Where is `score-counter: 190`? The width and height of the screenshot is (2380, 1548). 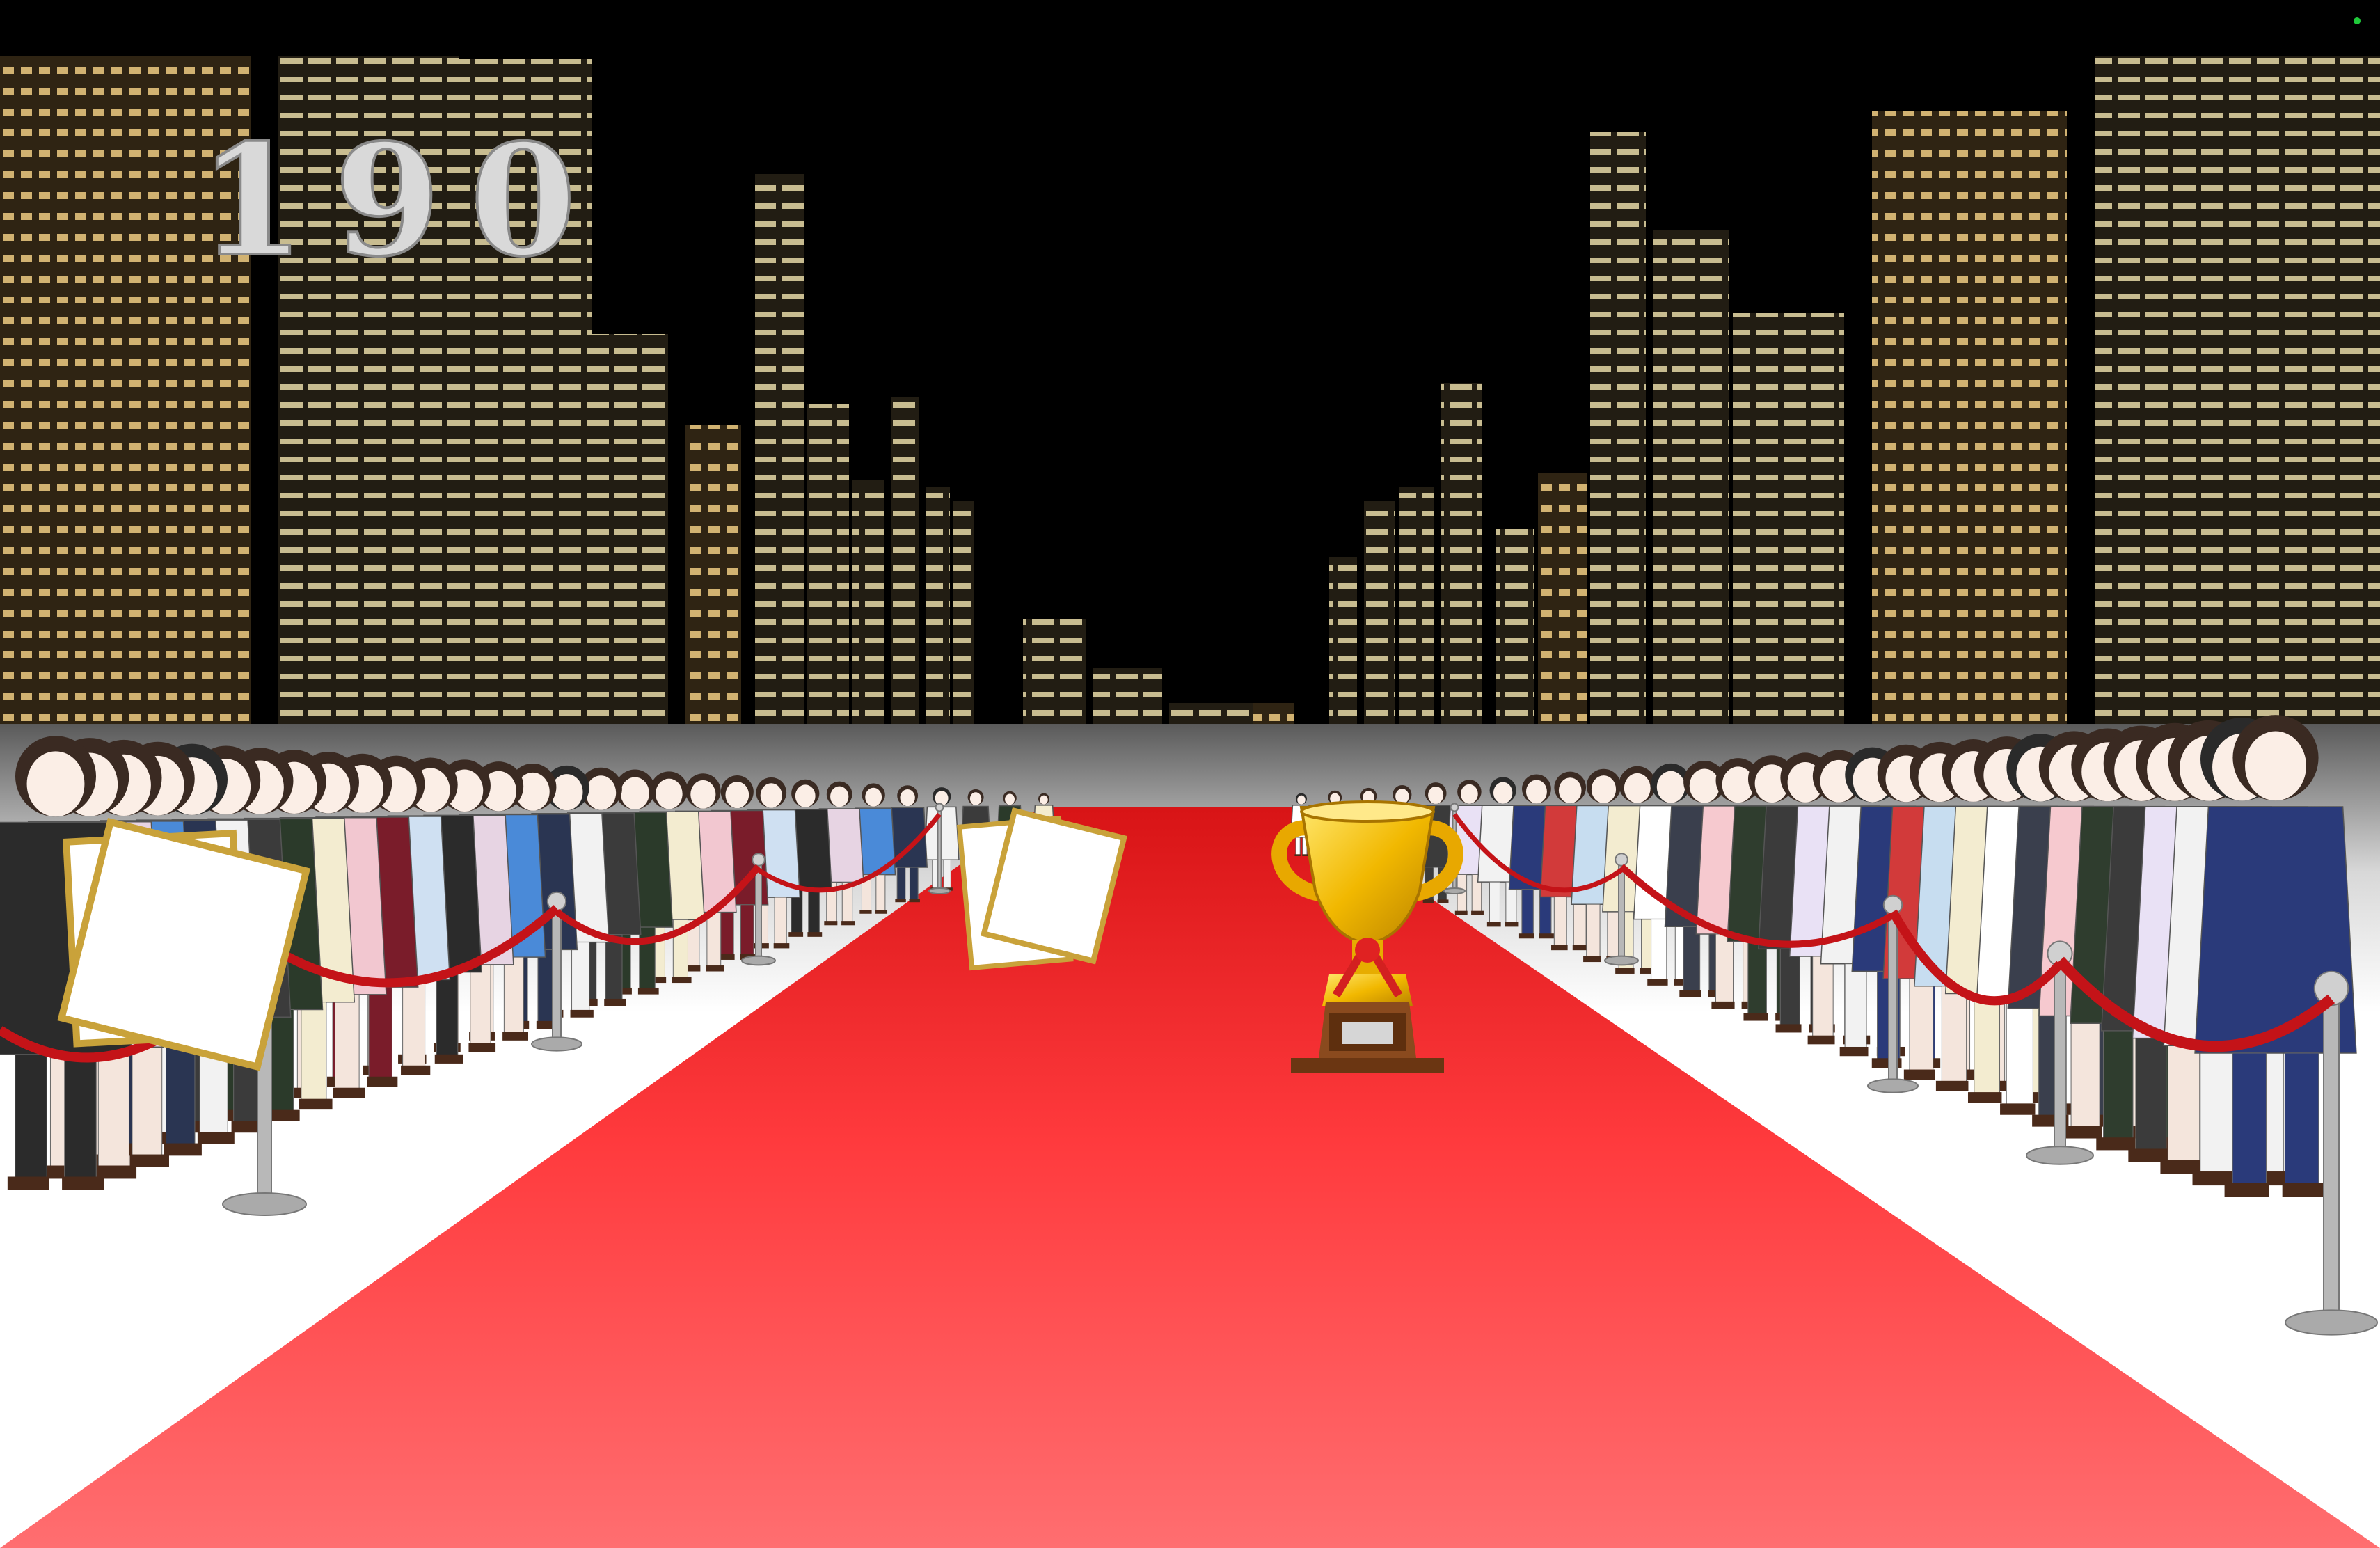 score-counter: 190 is located at coordinates (401, 200).